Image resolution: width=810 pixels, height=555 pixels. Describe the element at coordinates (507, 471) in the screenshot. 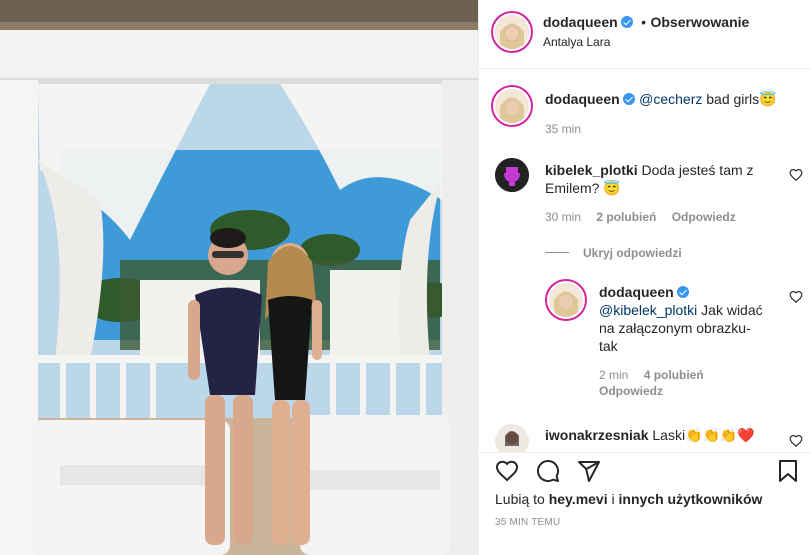

I see `heart-icon` at that location.